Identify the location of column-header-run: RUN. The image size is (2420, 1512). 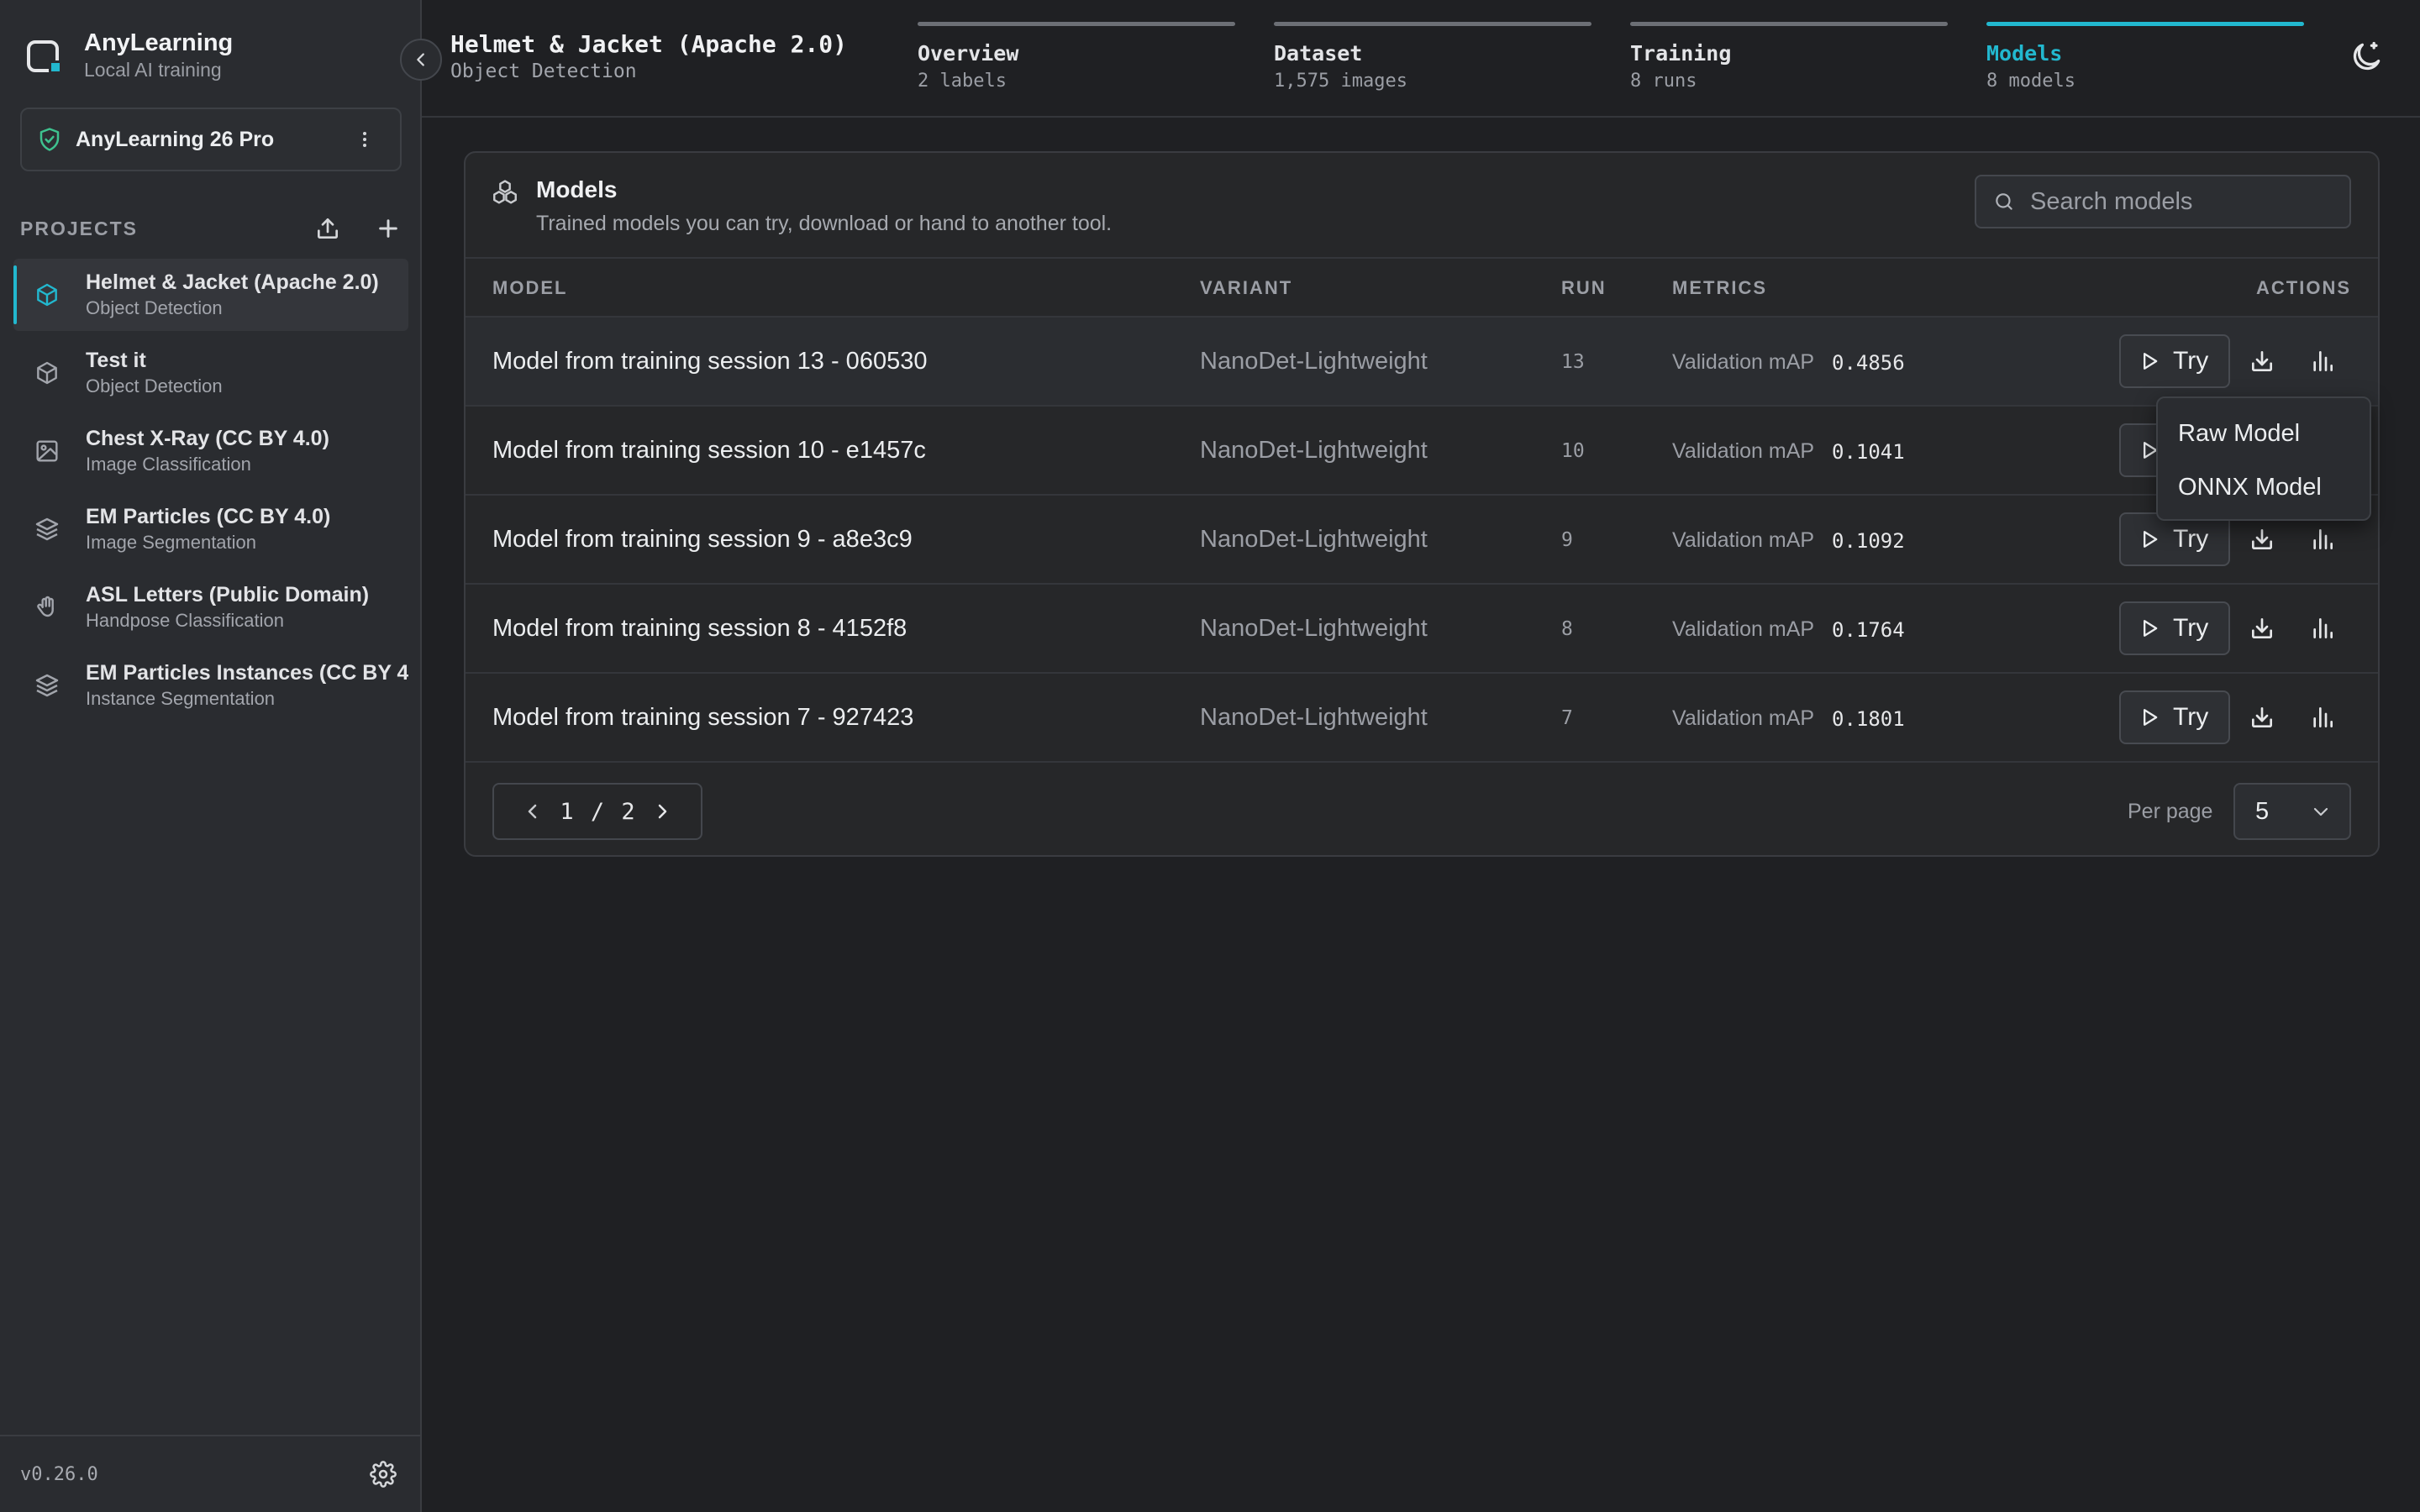
(1584, 287).